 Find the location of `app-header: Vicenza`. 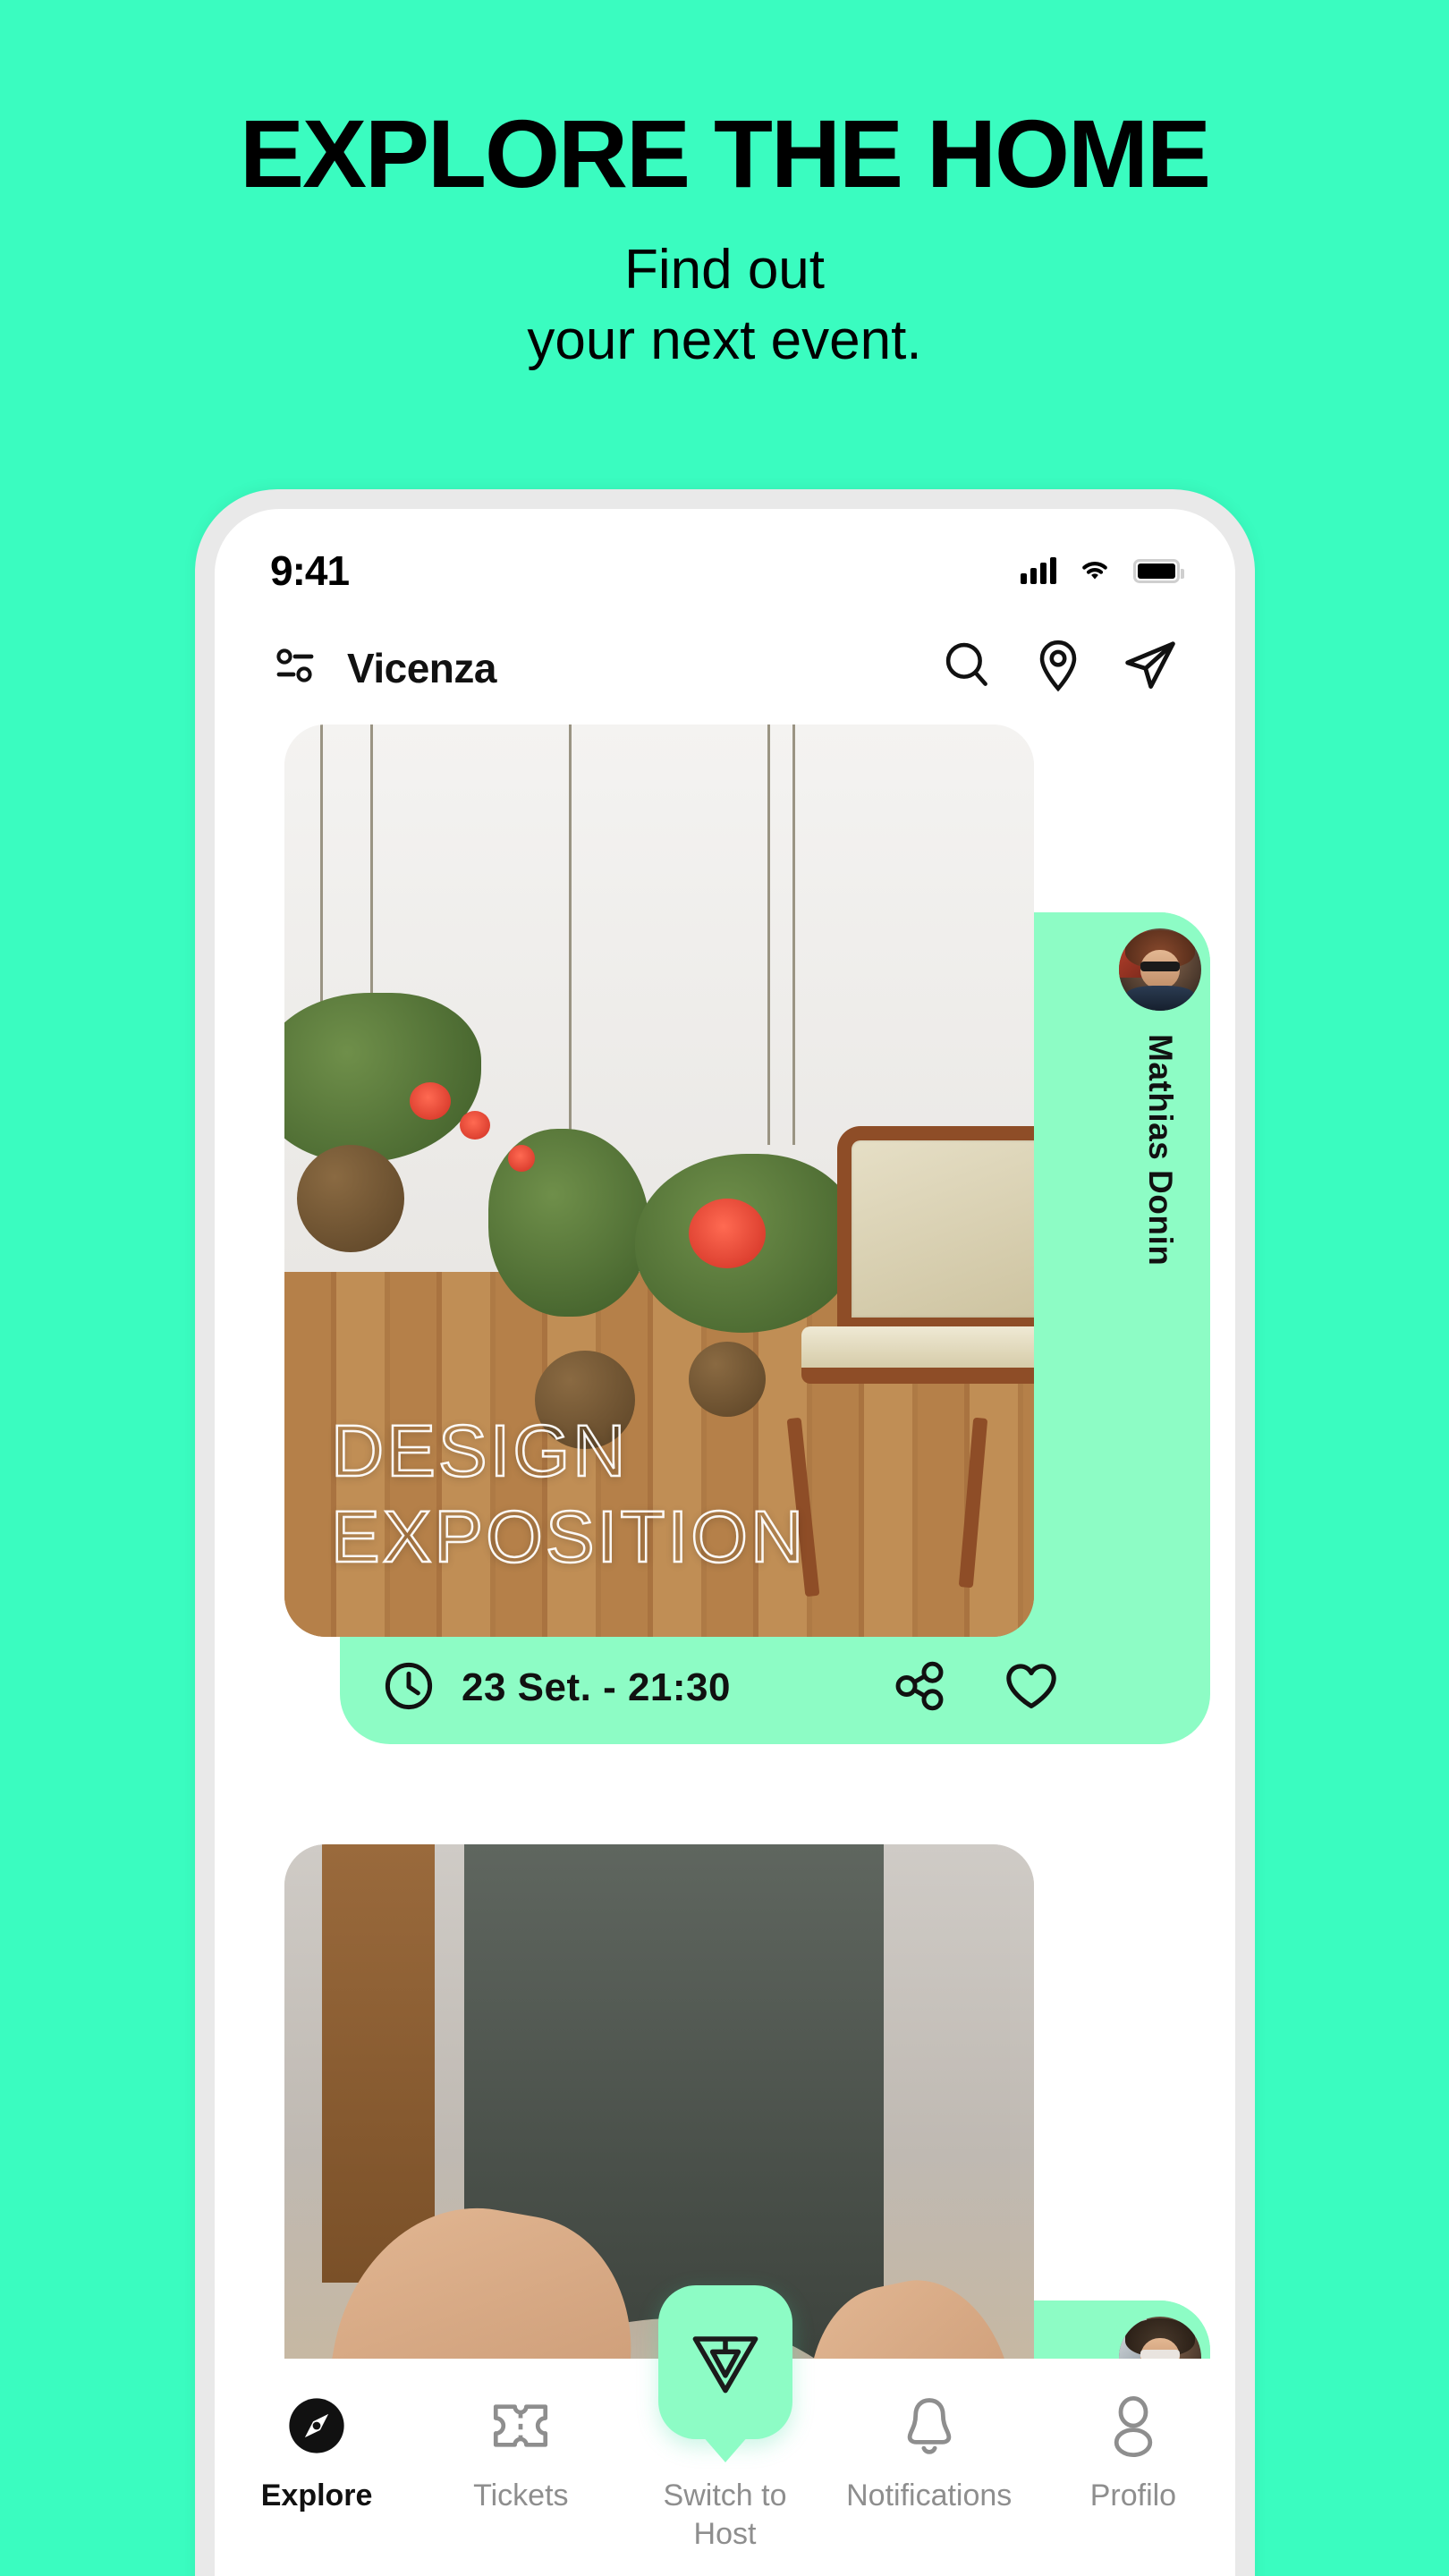

app-header: Vicenza is located at coordinates (725, 665).